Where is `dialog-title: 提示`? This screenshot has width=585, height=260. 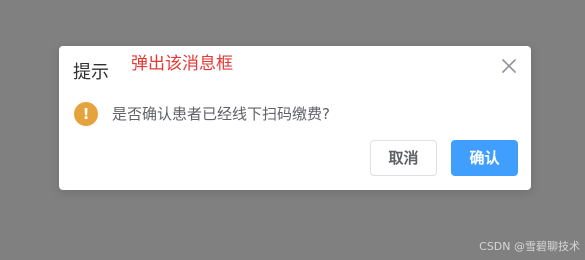
dialog-title: 提示 is located at coordinates (91, 72).